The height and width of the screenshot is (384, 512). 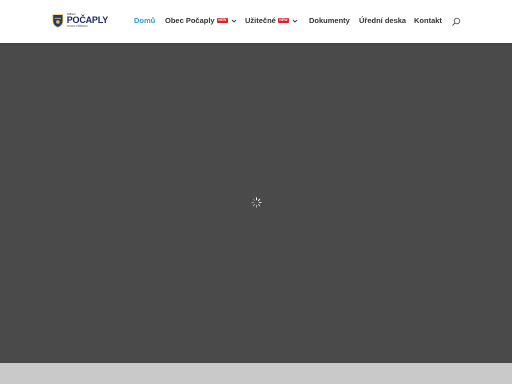 What do you see at coordinates (256, 202) in the screenshot?
I see `spinner-icon` at bounding box center [256, 202].